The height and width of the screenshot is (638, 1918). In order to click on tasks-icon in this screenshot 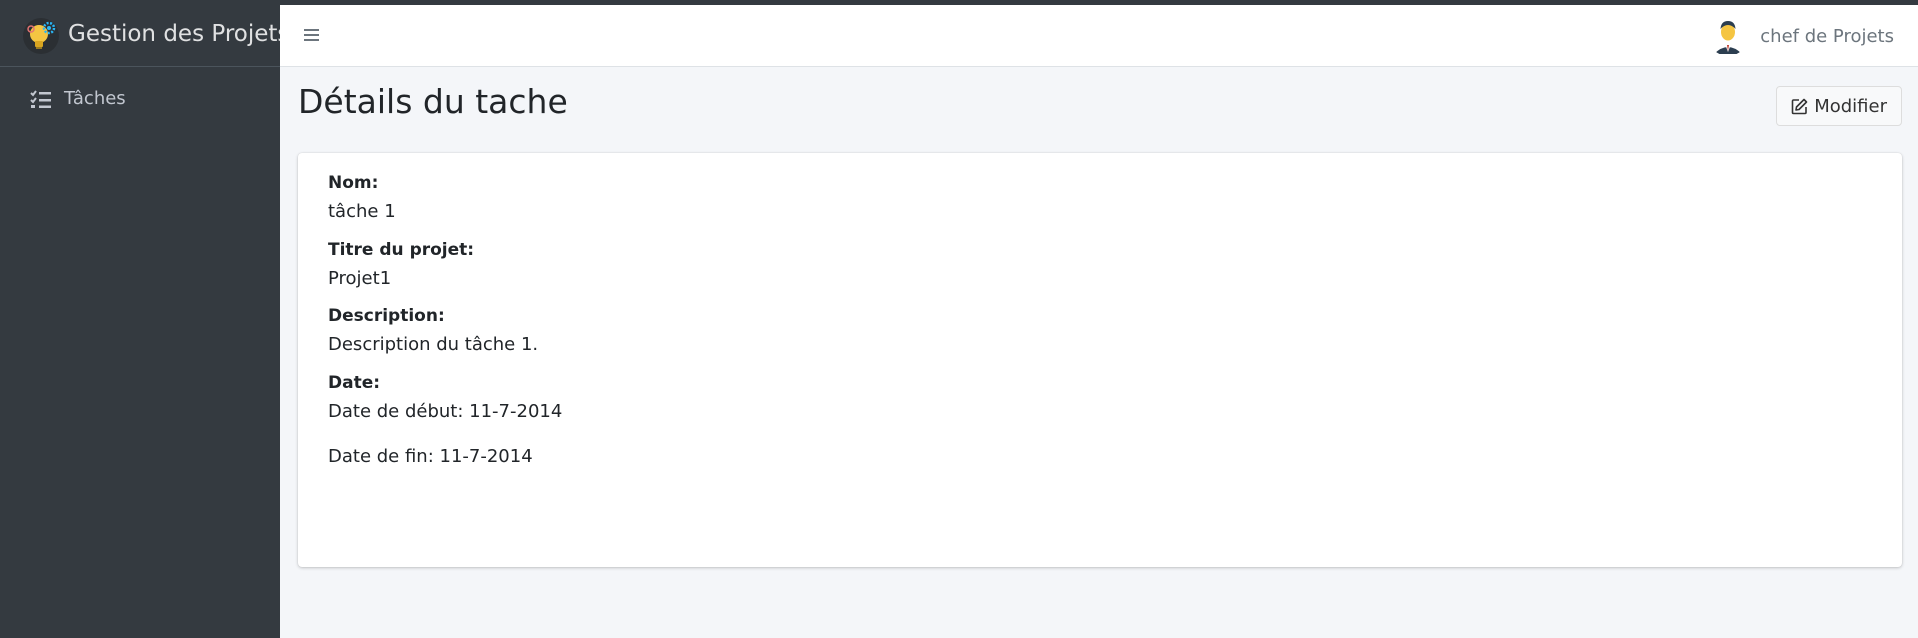, I will do `click(41, 100)`.